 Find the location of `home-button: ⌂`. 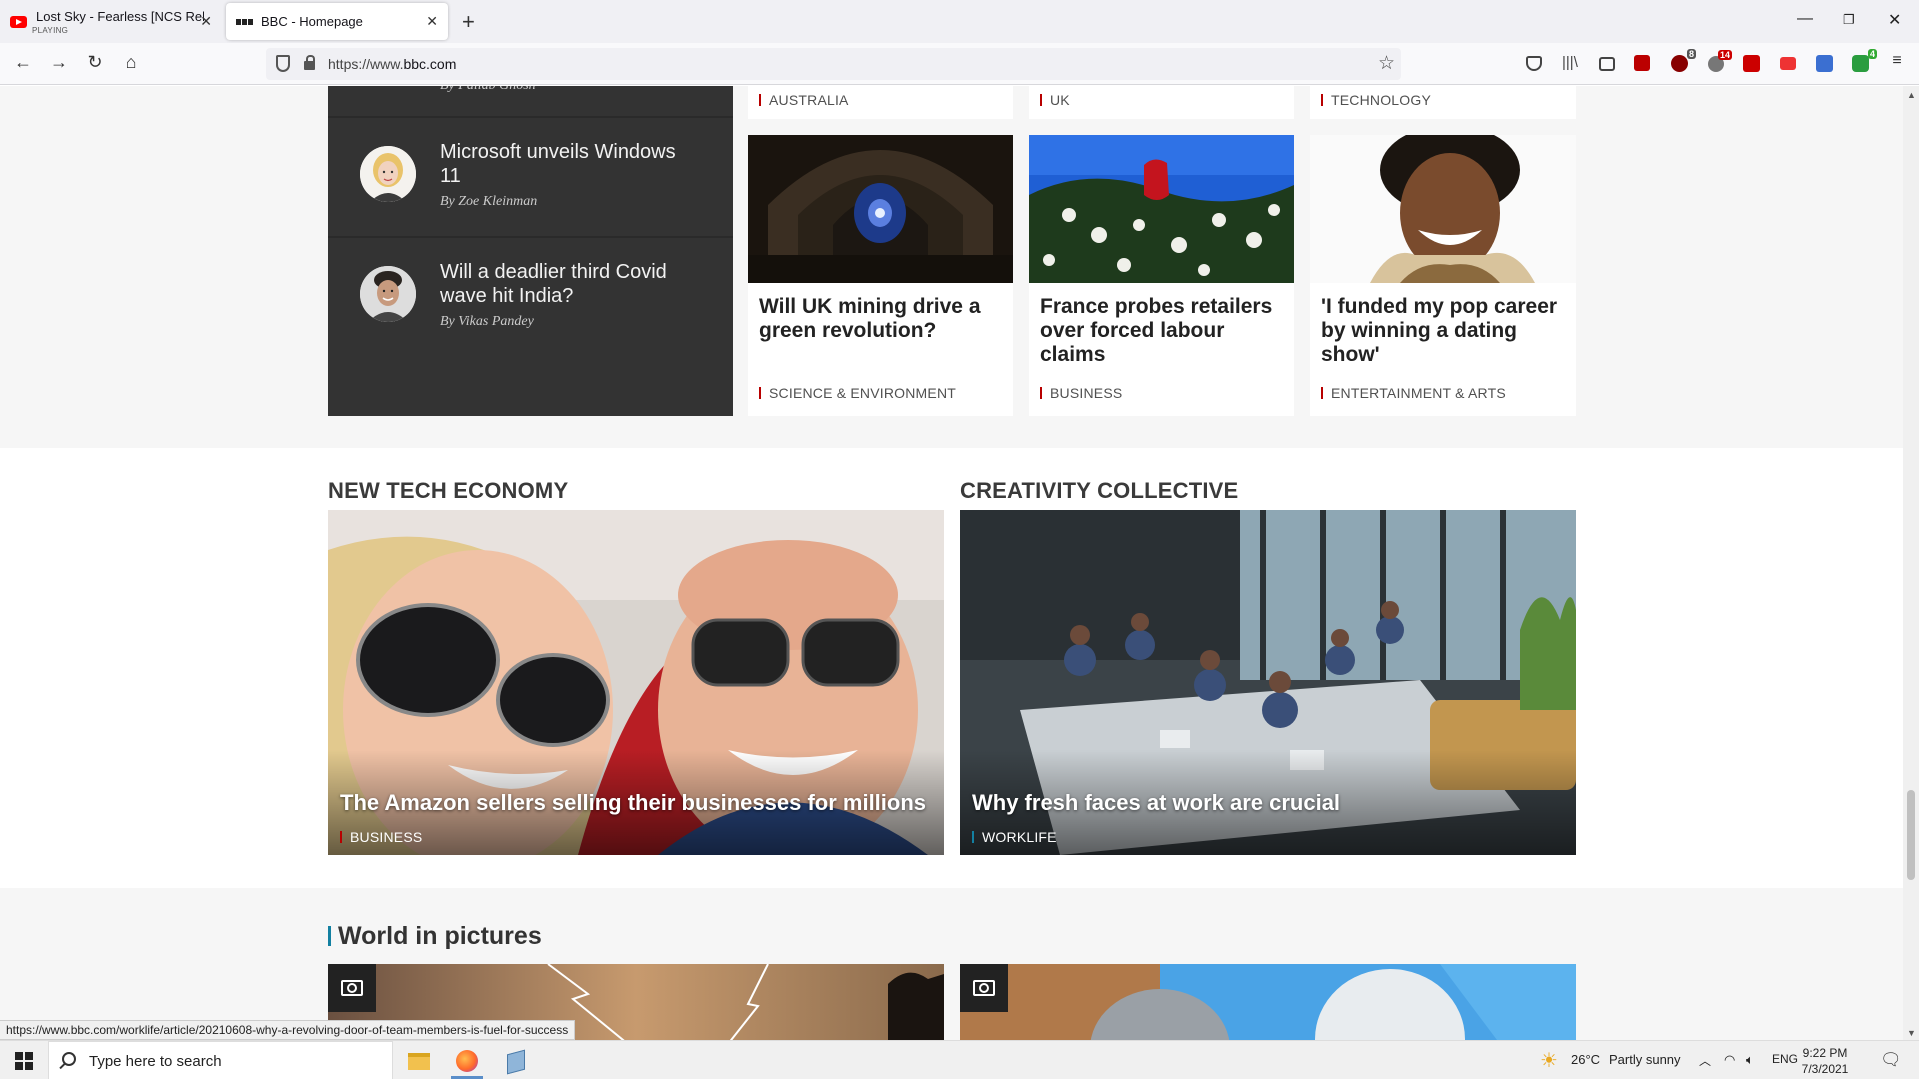

home-button: ⌂ is located at coordinates (131, 62).